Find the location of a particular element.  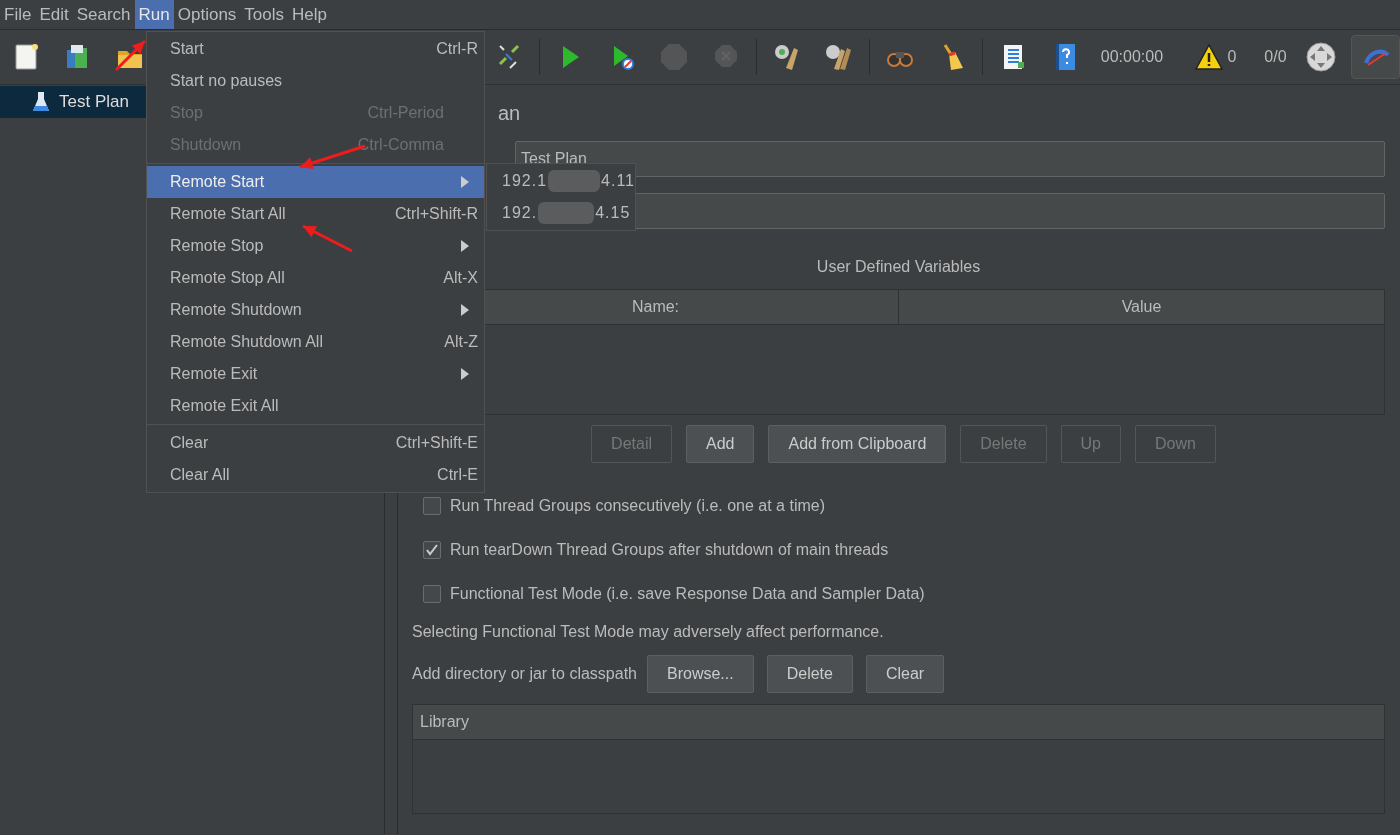

table-title: User Defined Variables is located at coordinates (898, 267).